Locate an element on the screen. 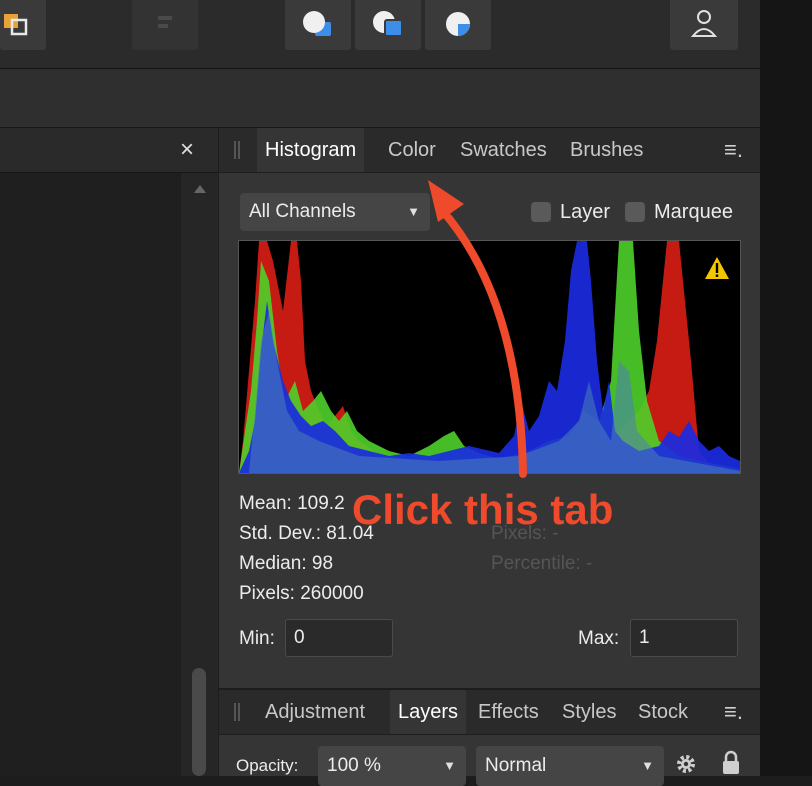 The image size is (812, 786). tab-styles: Styles is located at coordinates (589, 712).